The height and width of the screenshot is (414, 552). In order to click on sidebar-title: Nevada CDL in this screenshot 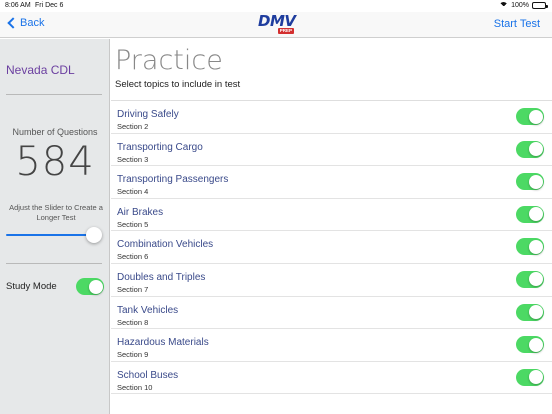, I will do `click(40, 70)`.